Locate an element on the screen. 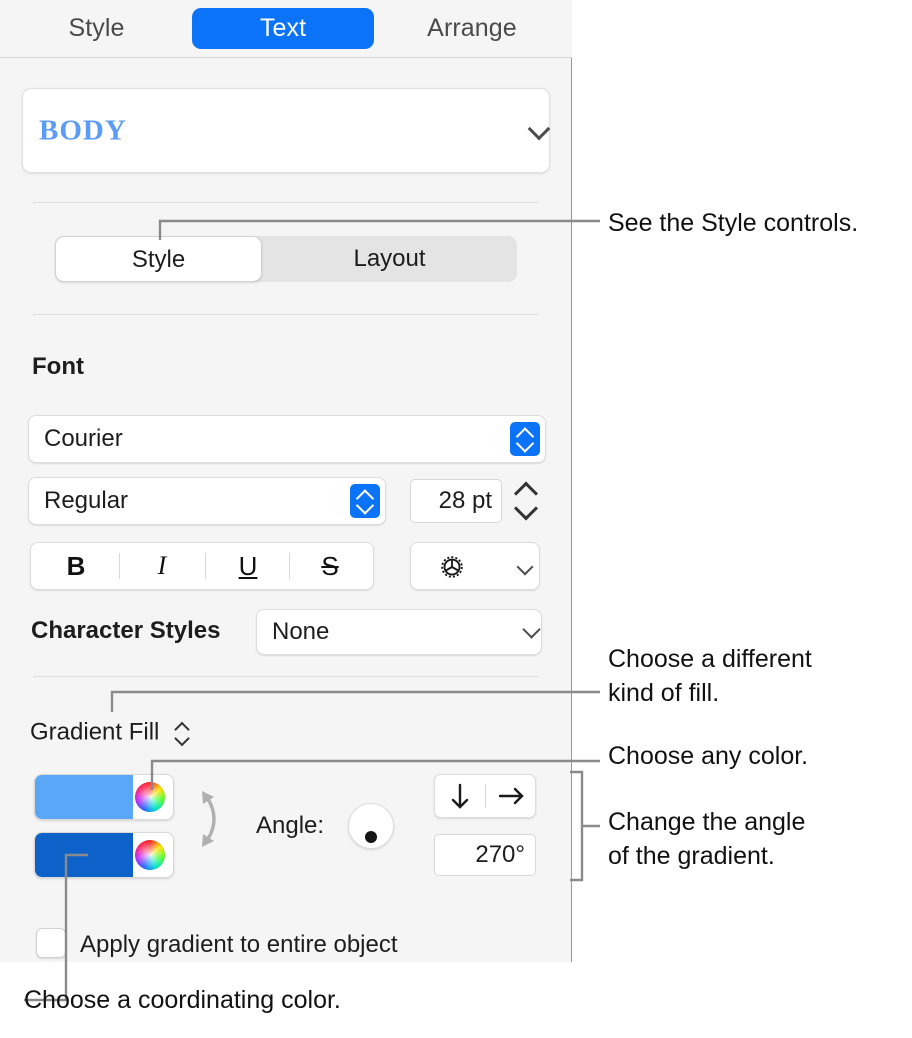 This screenshot has height=1038, width=912. fill-kind-popup: Gradient Fill is located at coordinates (110, 732).